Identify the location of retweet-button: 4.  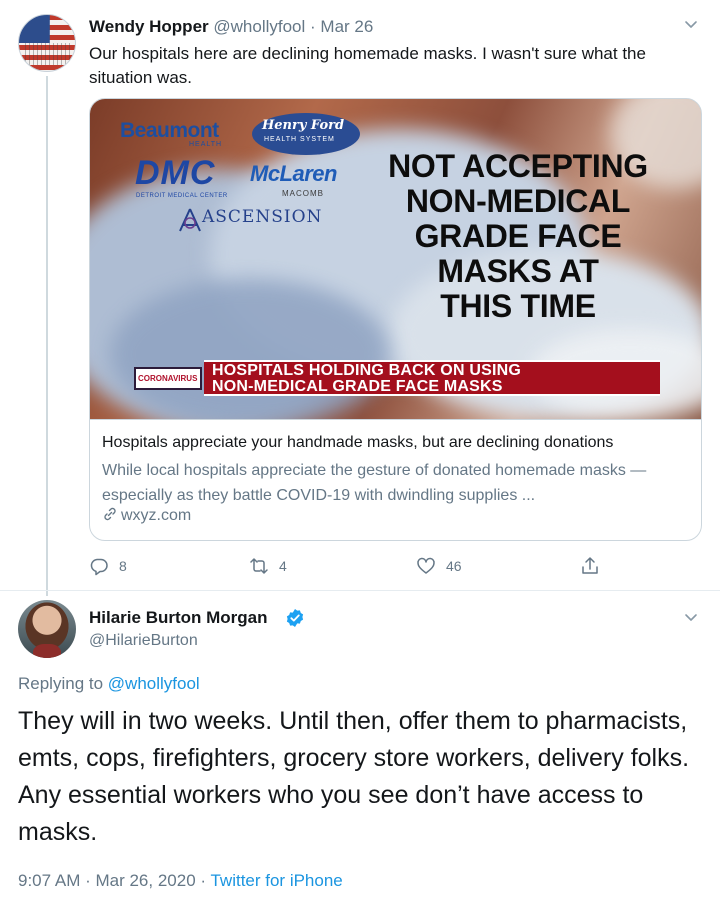
(268, 566).